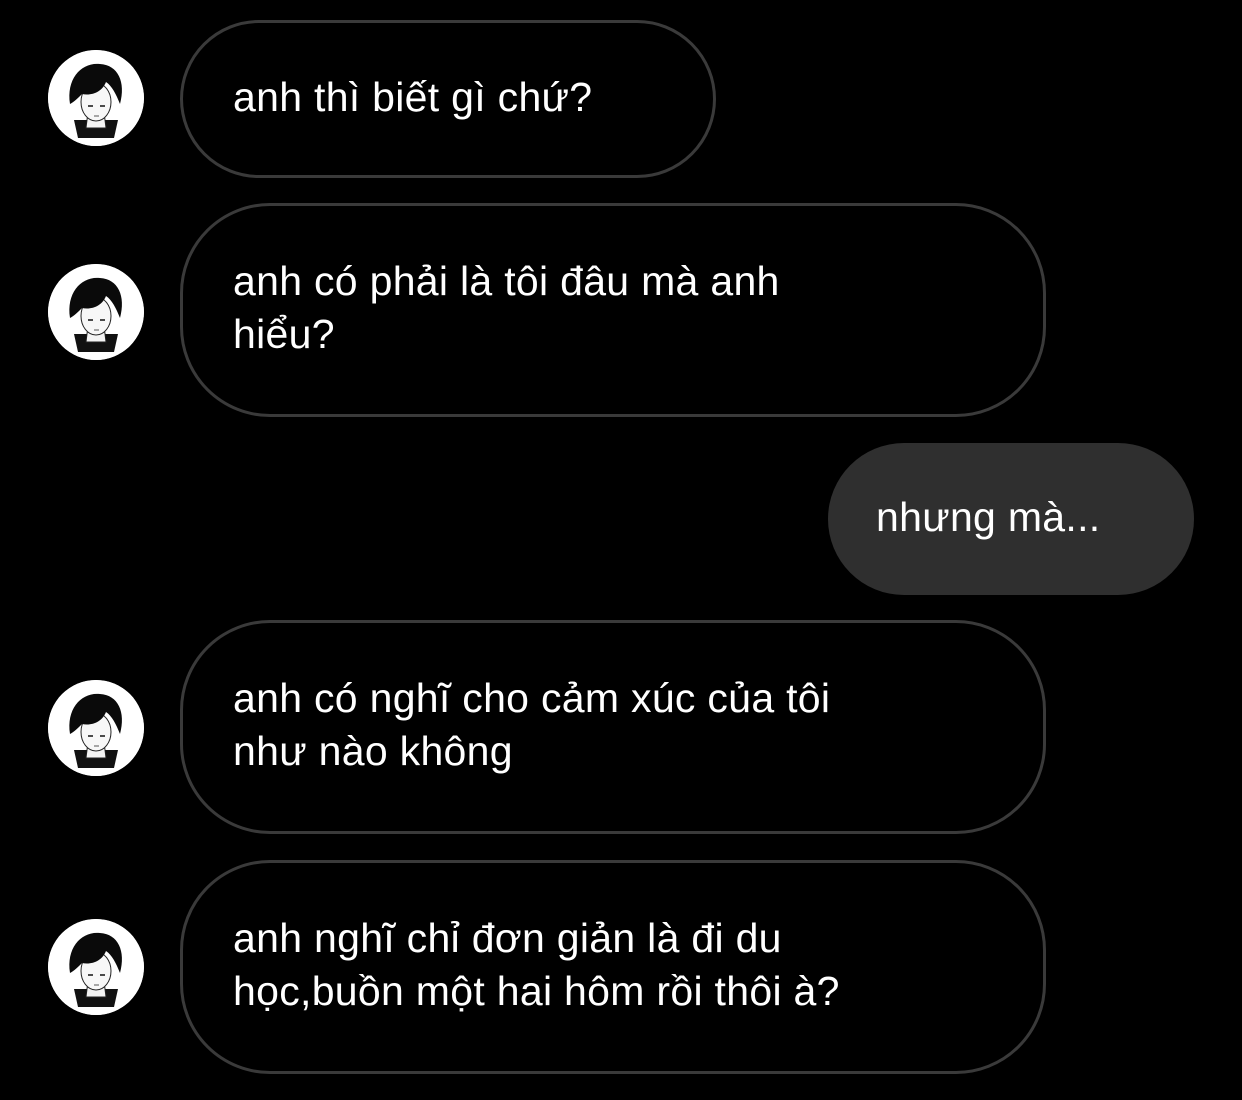 Image resolution: width=1242 pixels, height=1100 pixels. What do you see at coordinates (413, 96) in the screenshot?
I see `message-text: anh thì biết gì chứ?` at bounding box center [413, 96].